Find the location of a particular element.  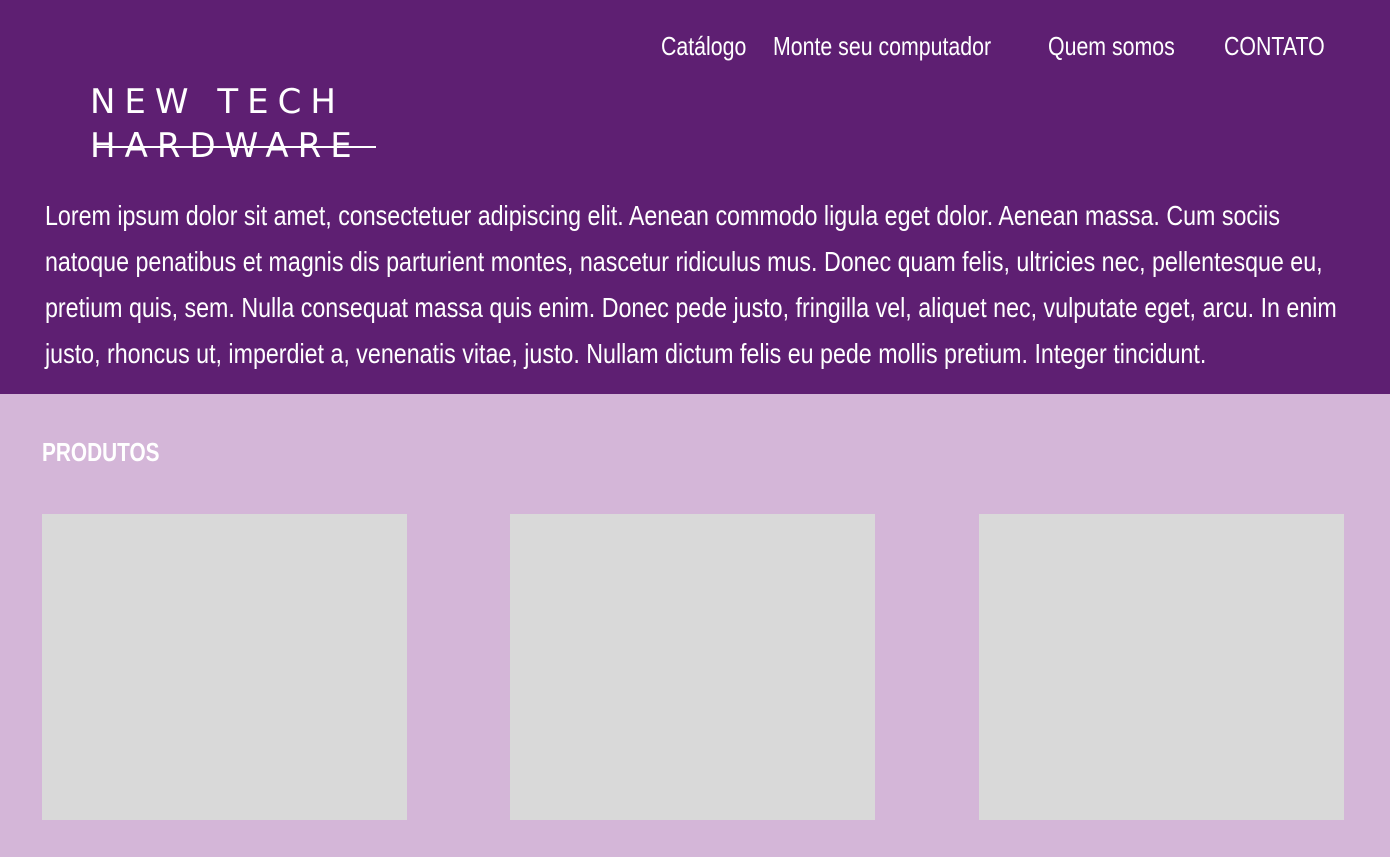

logo-strike-line is located at coordinates (235, 147).